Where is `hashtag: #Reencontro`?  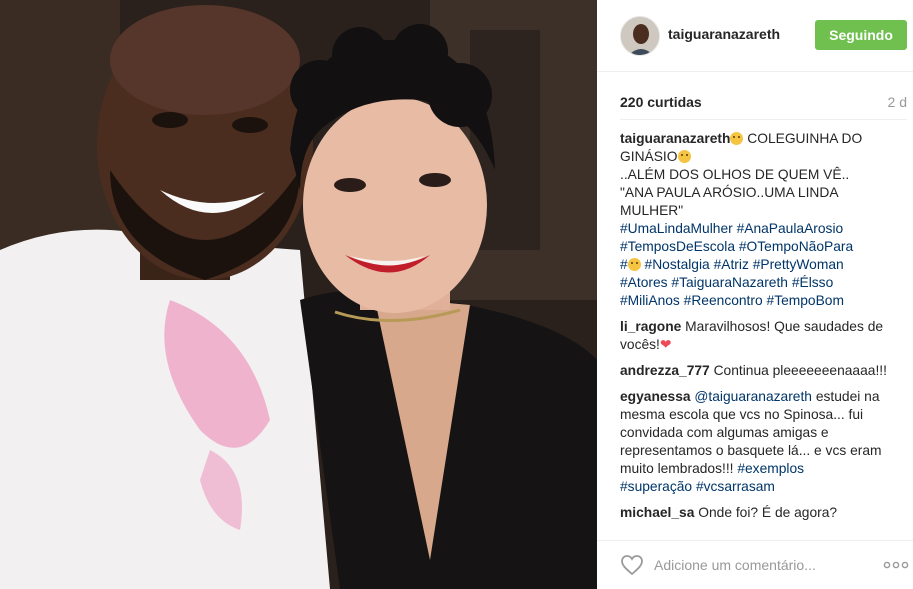
hashtag: #Reencontro is located at coordinates (723, 300).